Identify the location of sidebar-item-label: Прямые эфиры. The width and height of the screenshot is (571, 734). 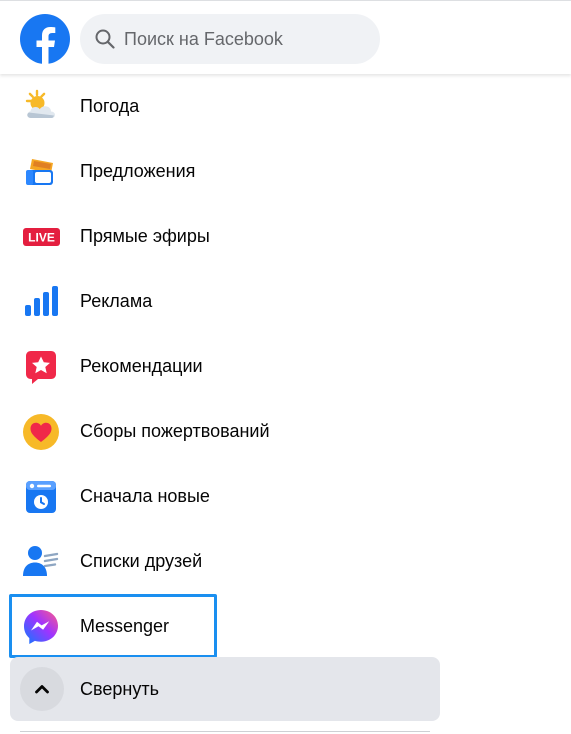
(145, 236).